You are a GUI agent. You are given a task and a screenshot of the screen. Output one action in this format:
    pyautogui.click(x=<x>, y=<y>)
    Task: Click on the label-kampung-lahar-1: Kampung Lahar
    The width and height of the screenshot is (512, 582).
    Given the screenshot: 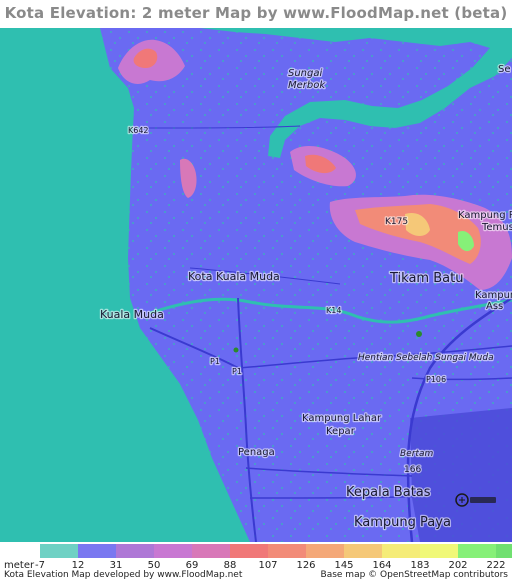 What is the action you would take?
    pyautogui.click(x=342, y=418)
    